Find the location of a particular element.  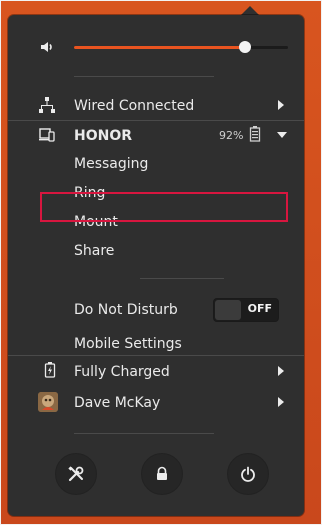

wired-label: Wired Connected is located at coordinates (134, 106).